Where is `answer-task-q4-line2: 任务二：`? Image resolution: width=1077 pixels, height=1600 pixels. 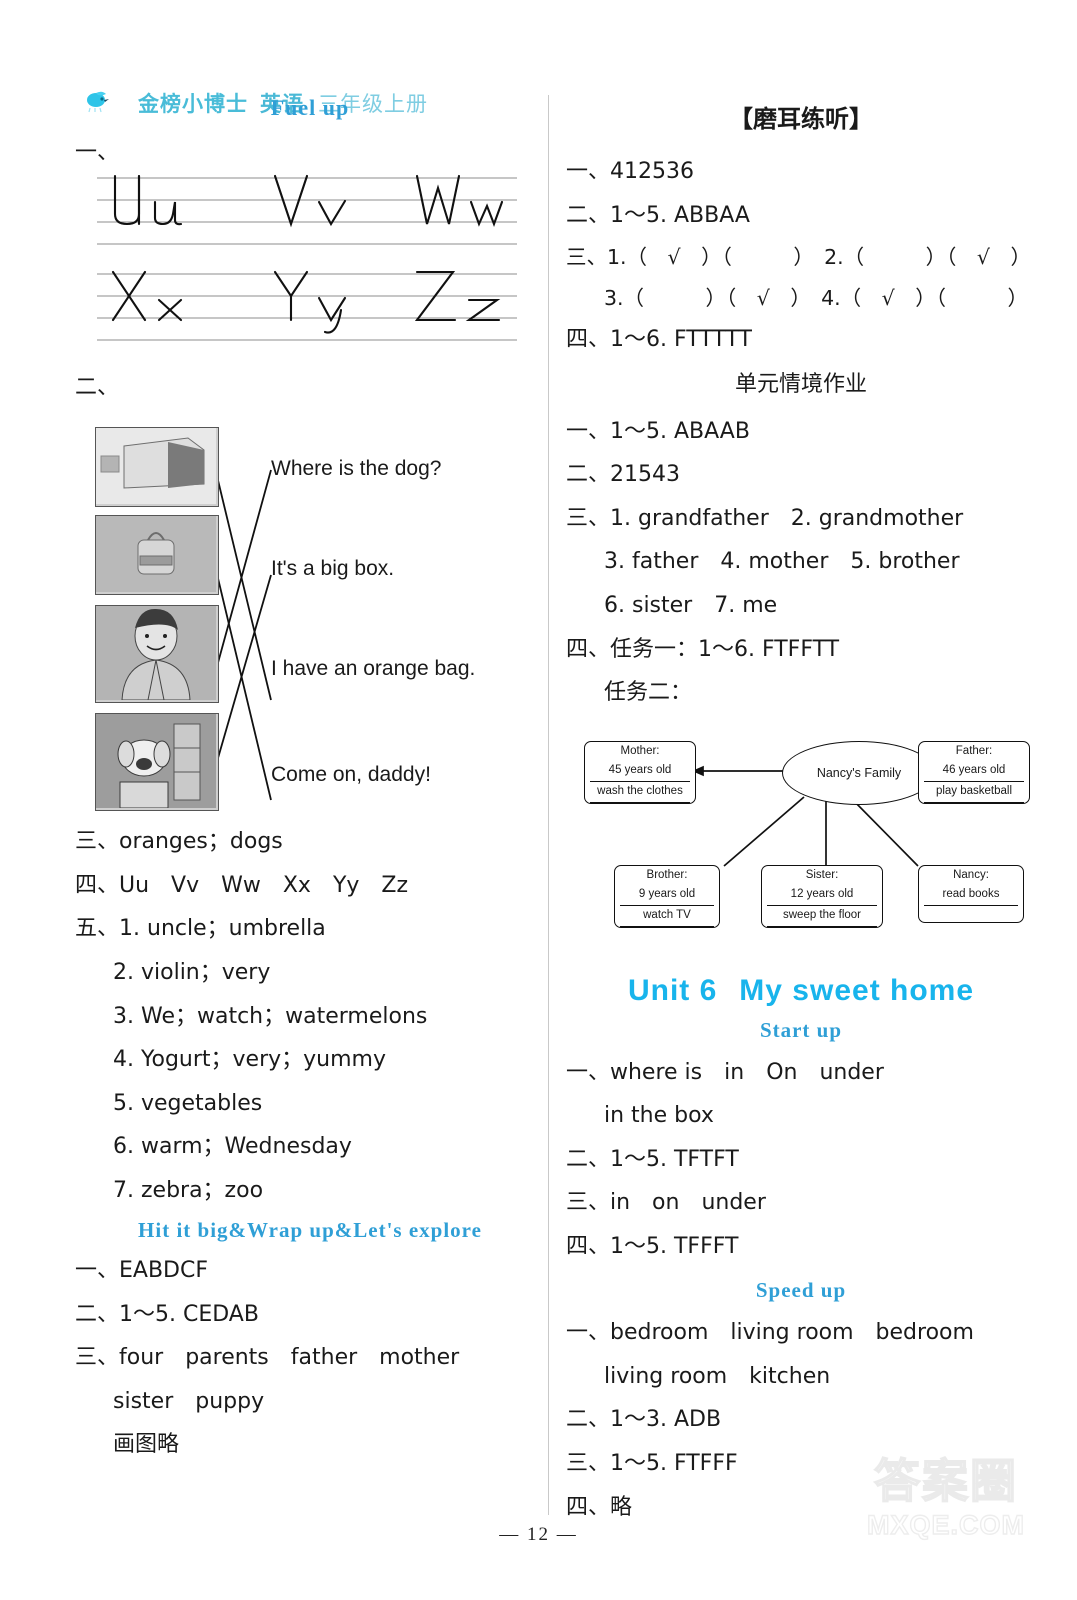 answer-task-q4-line2: 任务二： is located at coordinates (648, 693).